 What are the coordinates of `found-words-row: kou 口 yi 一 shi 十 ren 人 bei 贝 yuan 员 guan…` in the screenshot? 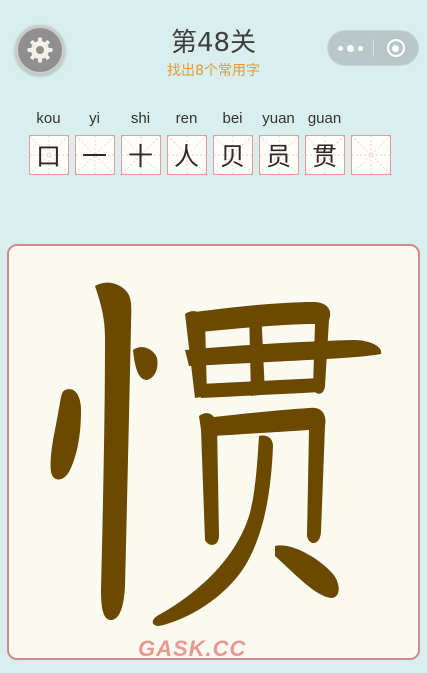 It's located at (209, 141).